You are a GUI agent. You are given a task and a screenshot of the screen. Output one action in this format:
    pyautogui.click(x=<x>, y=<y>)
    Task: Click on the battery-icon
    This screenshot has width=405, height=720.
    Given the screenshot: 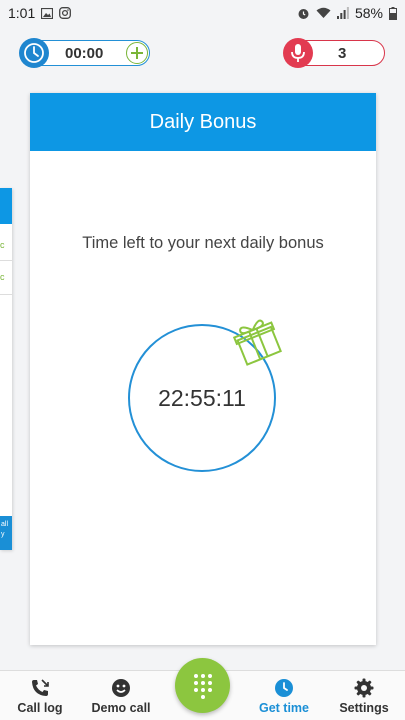 What is the action you would take?
    pyautogui.click(x=393, y=13)
    